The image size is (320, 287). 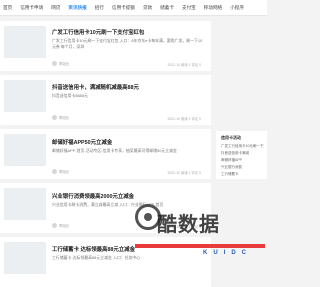 What do you see at coordinates (213, 8) in the screenshot?
I see `nav-item-mobile: 移动网络` at bounding box center [213, 8].